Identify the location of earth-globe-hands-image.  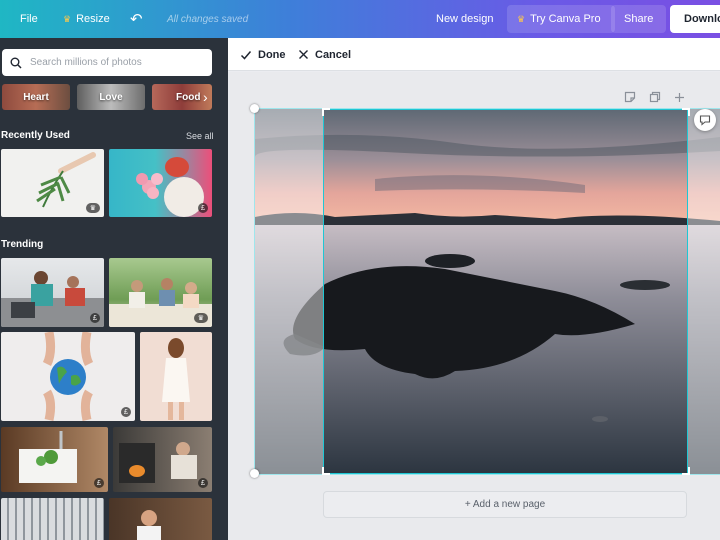
(68, 376).